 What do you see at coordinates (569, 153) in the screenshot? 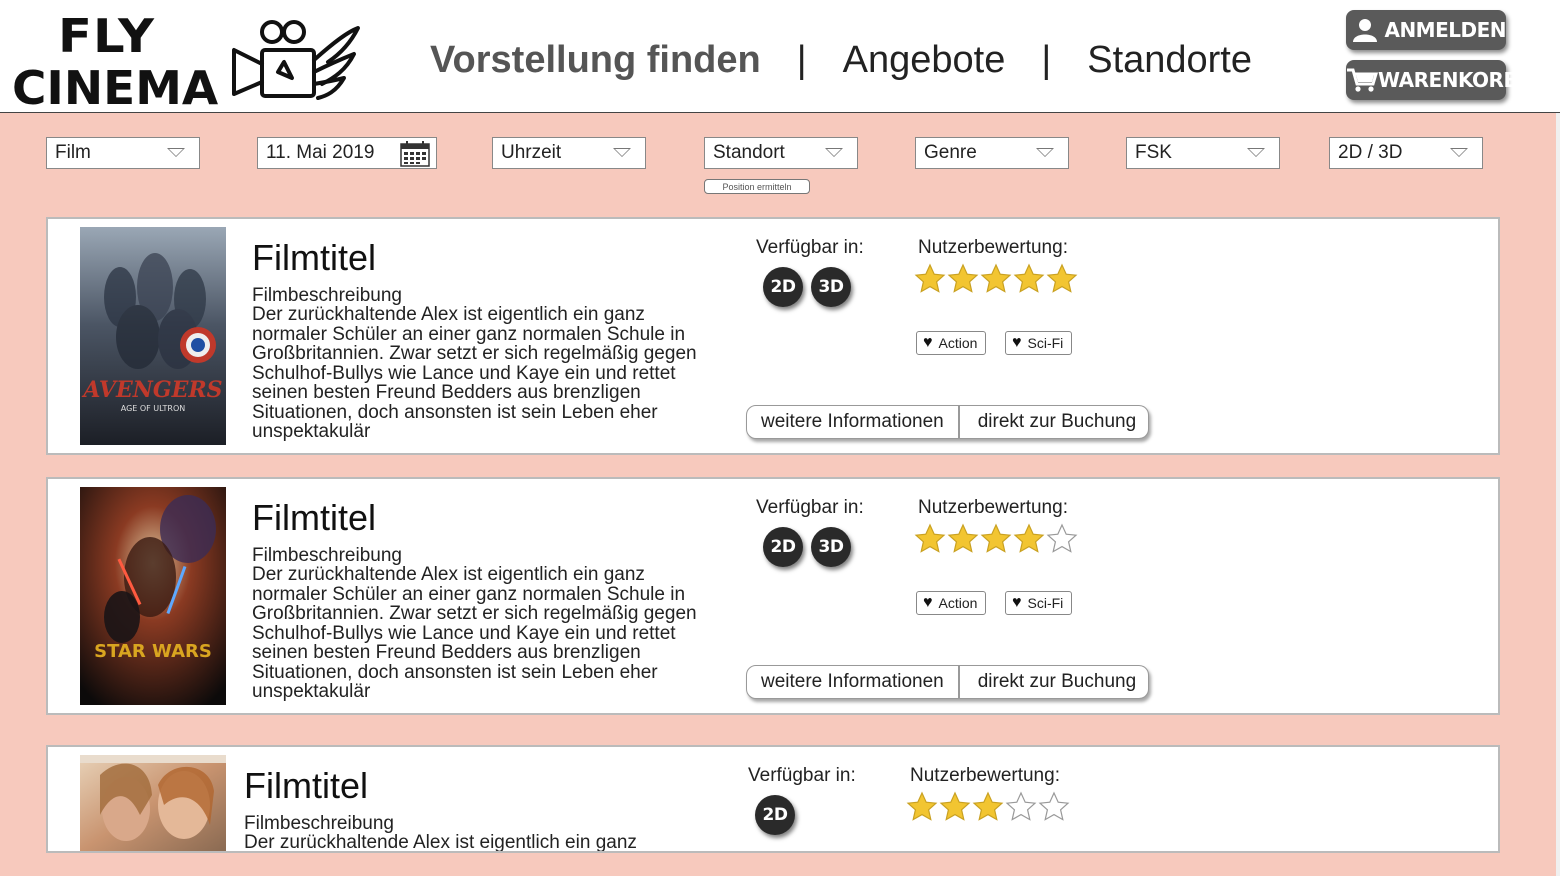
I see `filter-time: Uhrzeit` at bounding box center [569, 153].